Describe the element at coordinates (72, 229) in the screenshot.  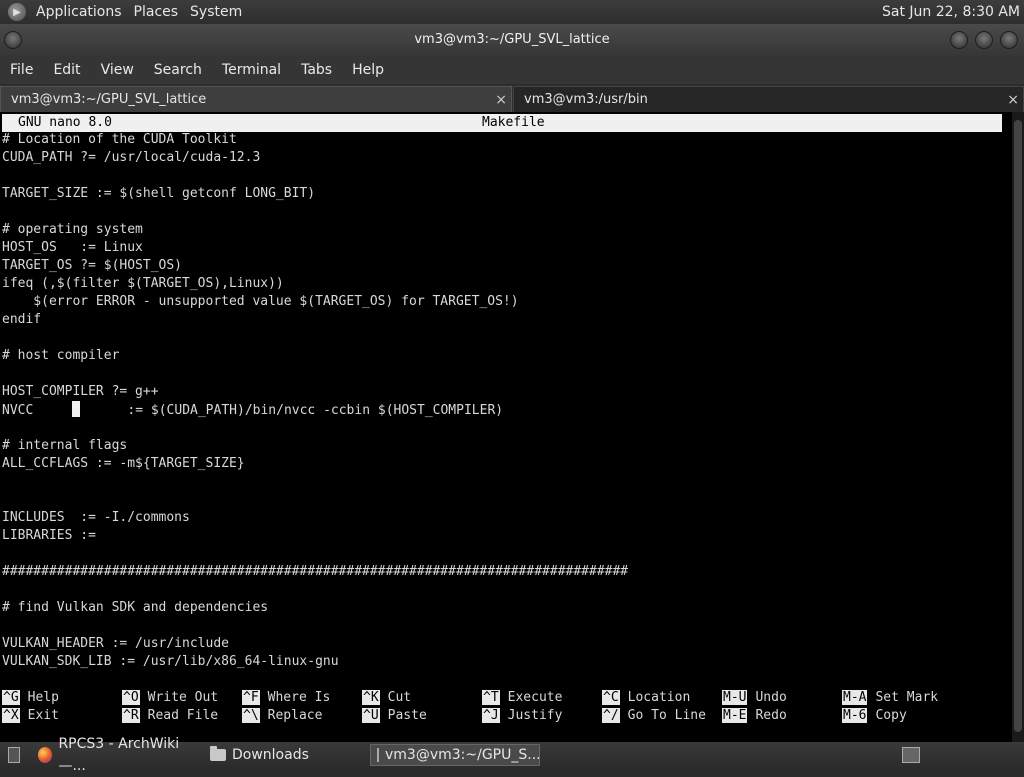
I see `editor-line: # operating system` at that location.